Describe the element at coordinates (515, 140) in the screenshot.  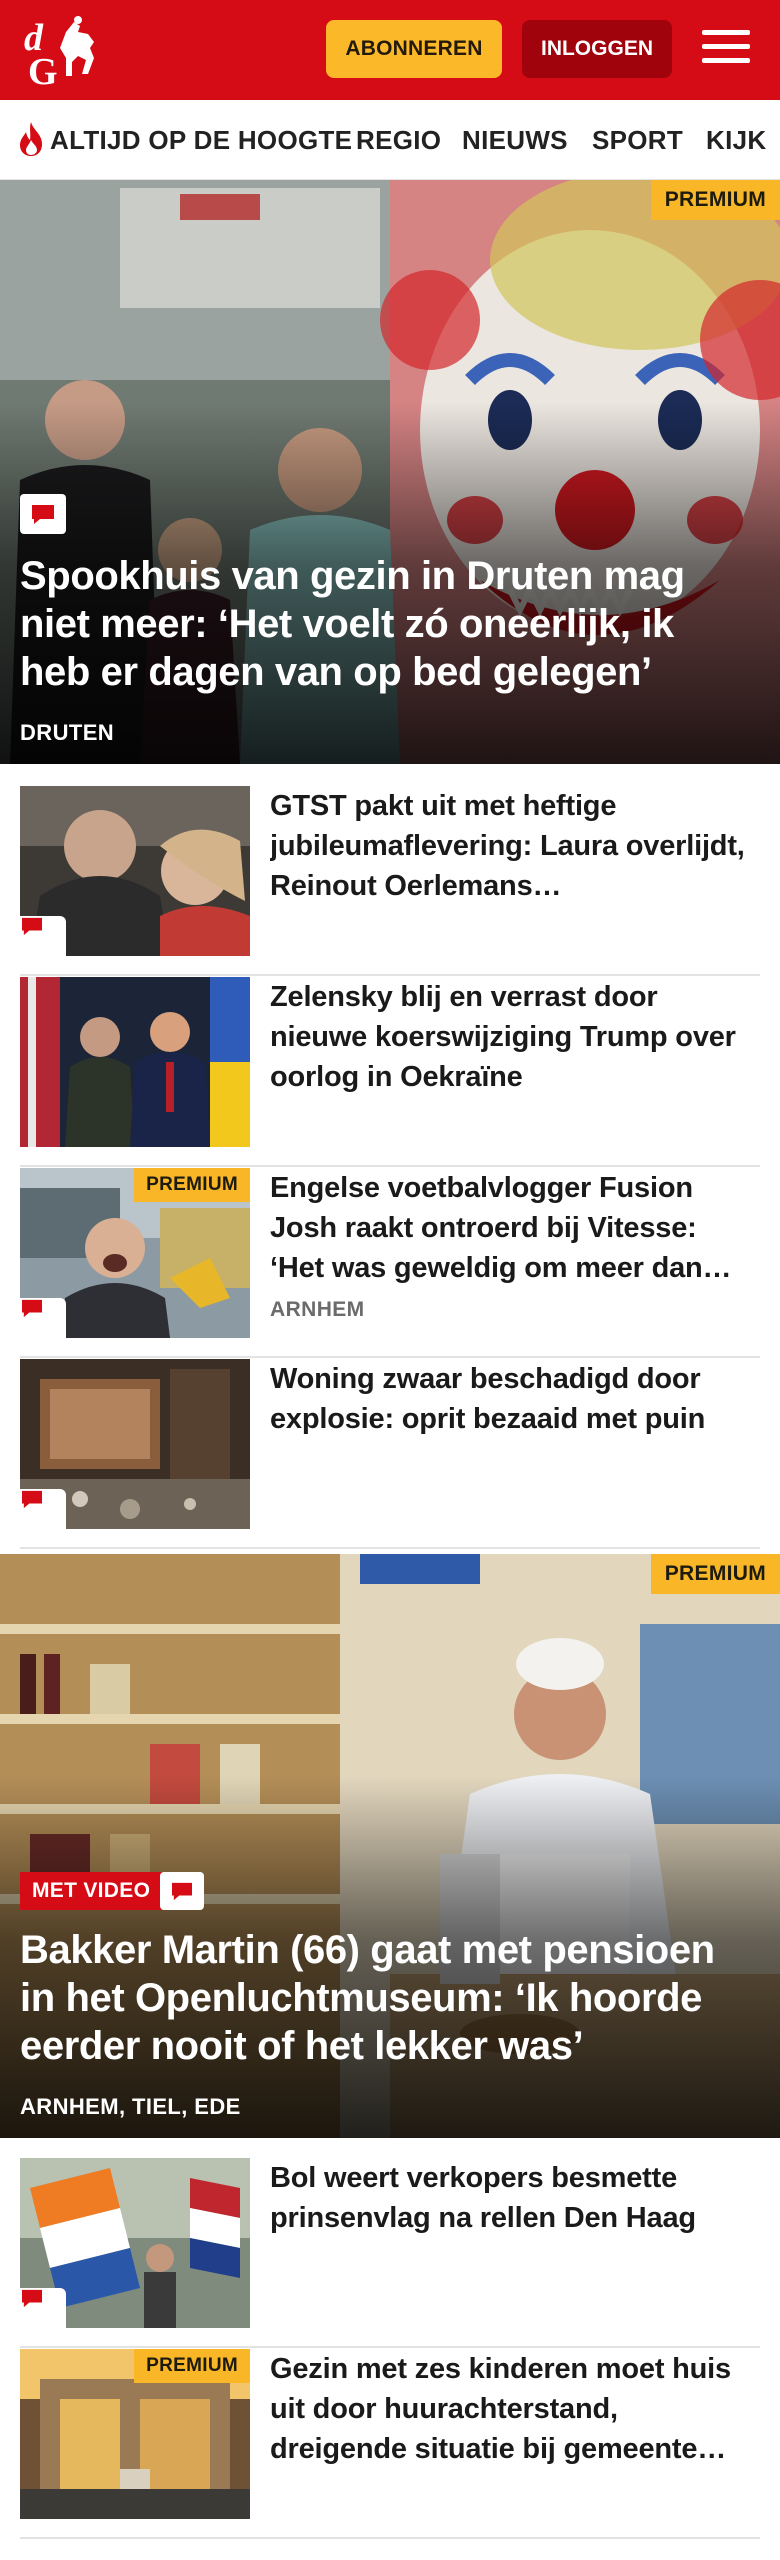
I see `nav-item-nieuws: NIEUWS` at that location.